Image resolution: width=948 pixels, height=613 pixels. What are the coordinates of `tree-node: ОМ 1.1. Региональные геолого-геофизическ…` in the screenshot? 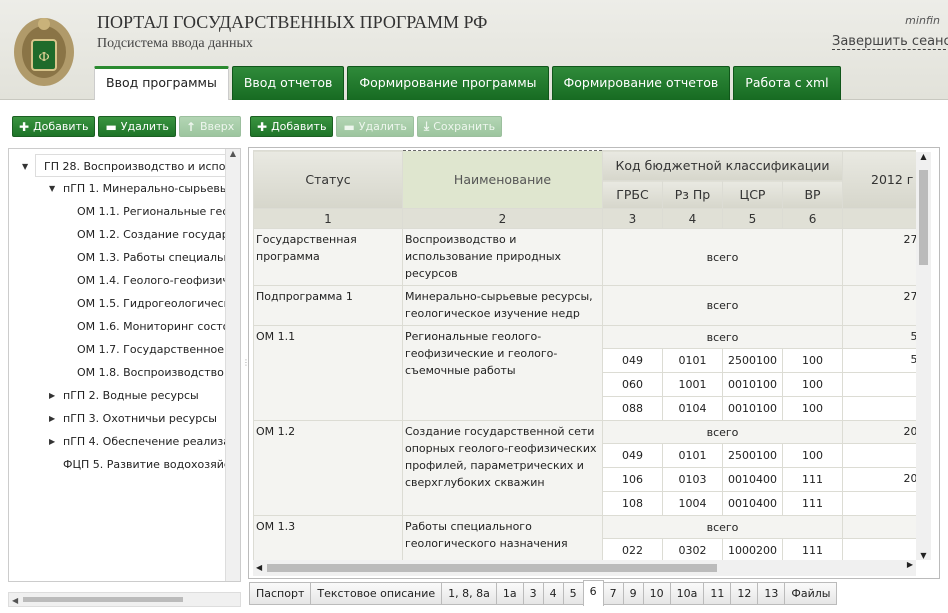 It's located at (117, 211).